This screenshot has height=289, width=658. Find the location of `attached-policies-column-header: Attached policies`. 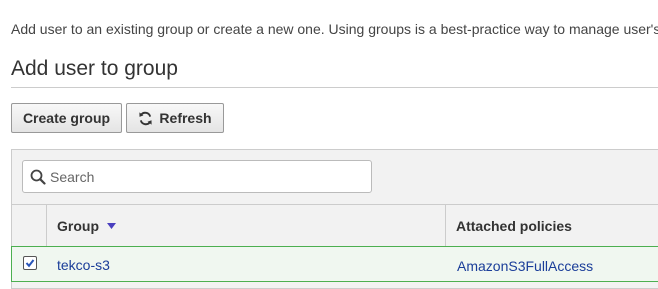

attached-policies-column-header: Attached policies is located at coordinates (552, 226).